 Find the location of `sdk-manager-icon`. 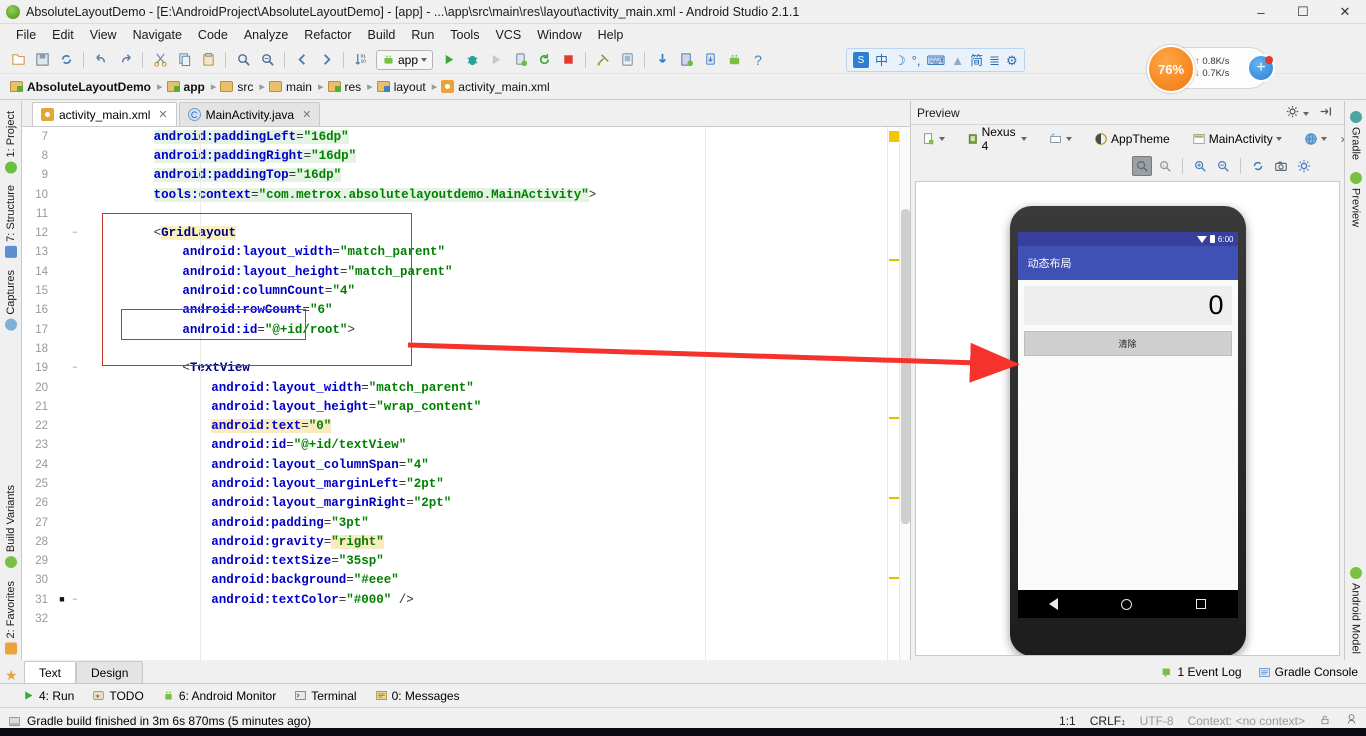

sdk-manager-icon is located at coordinates (603, 60).